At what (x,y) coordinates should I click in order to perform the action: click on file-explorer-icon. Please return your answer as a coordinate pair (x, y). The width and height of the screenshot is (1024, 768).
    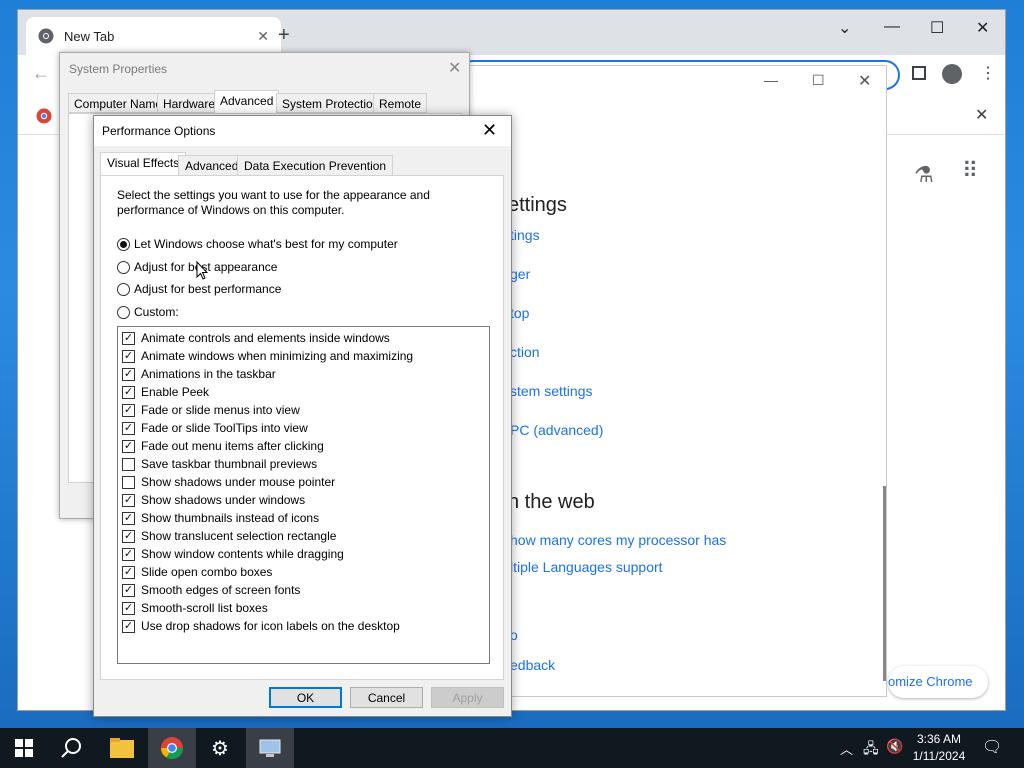
    Looking at the image, I should click on (122, 748).